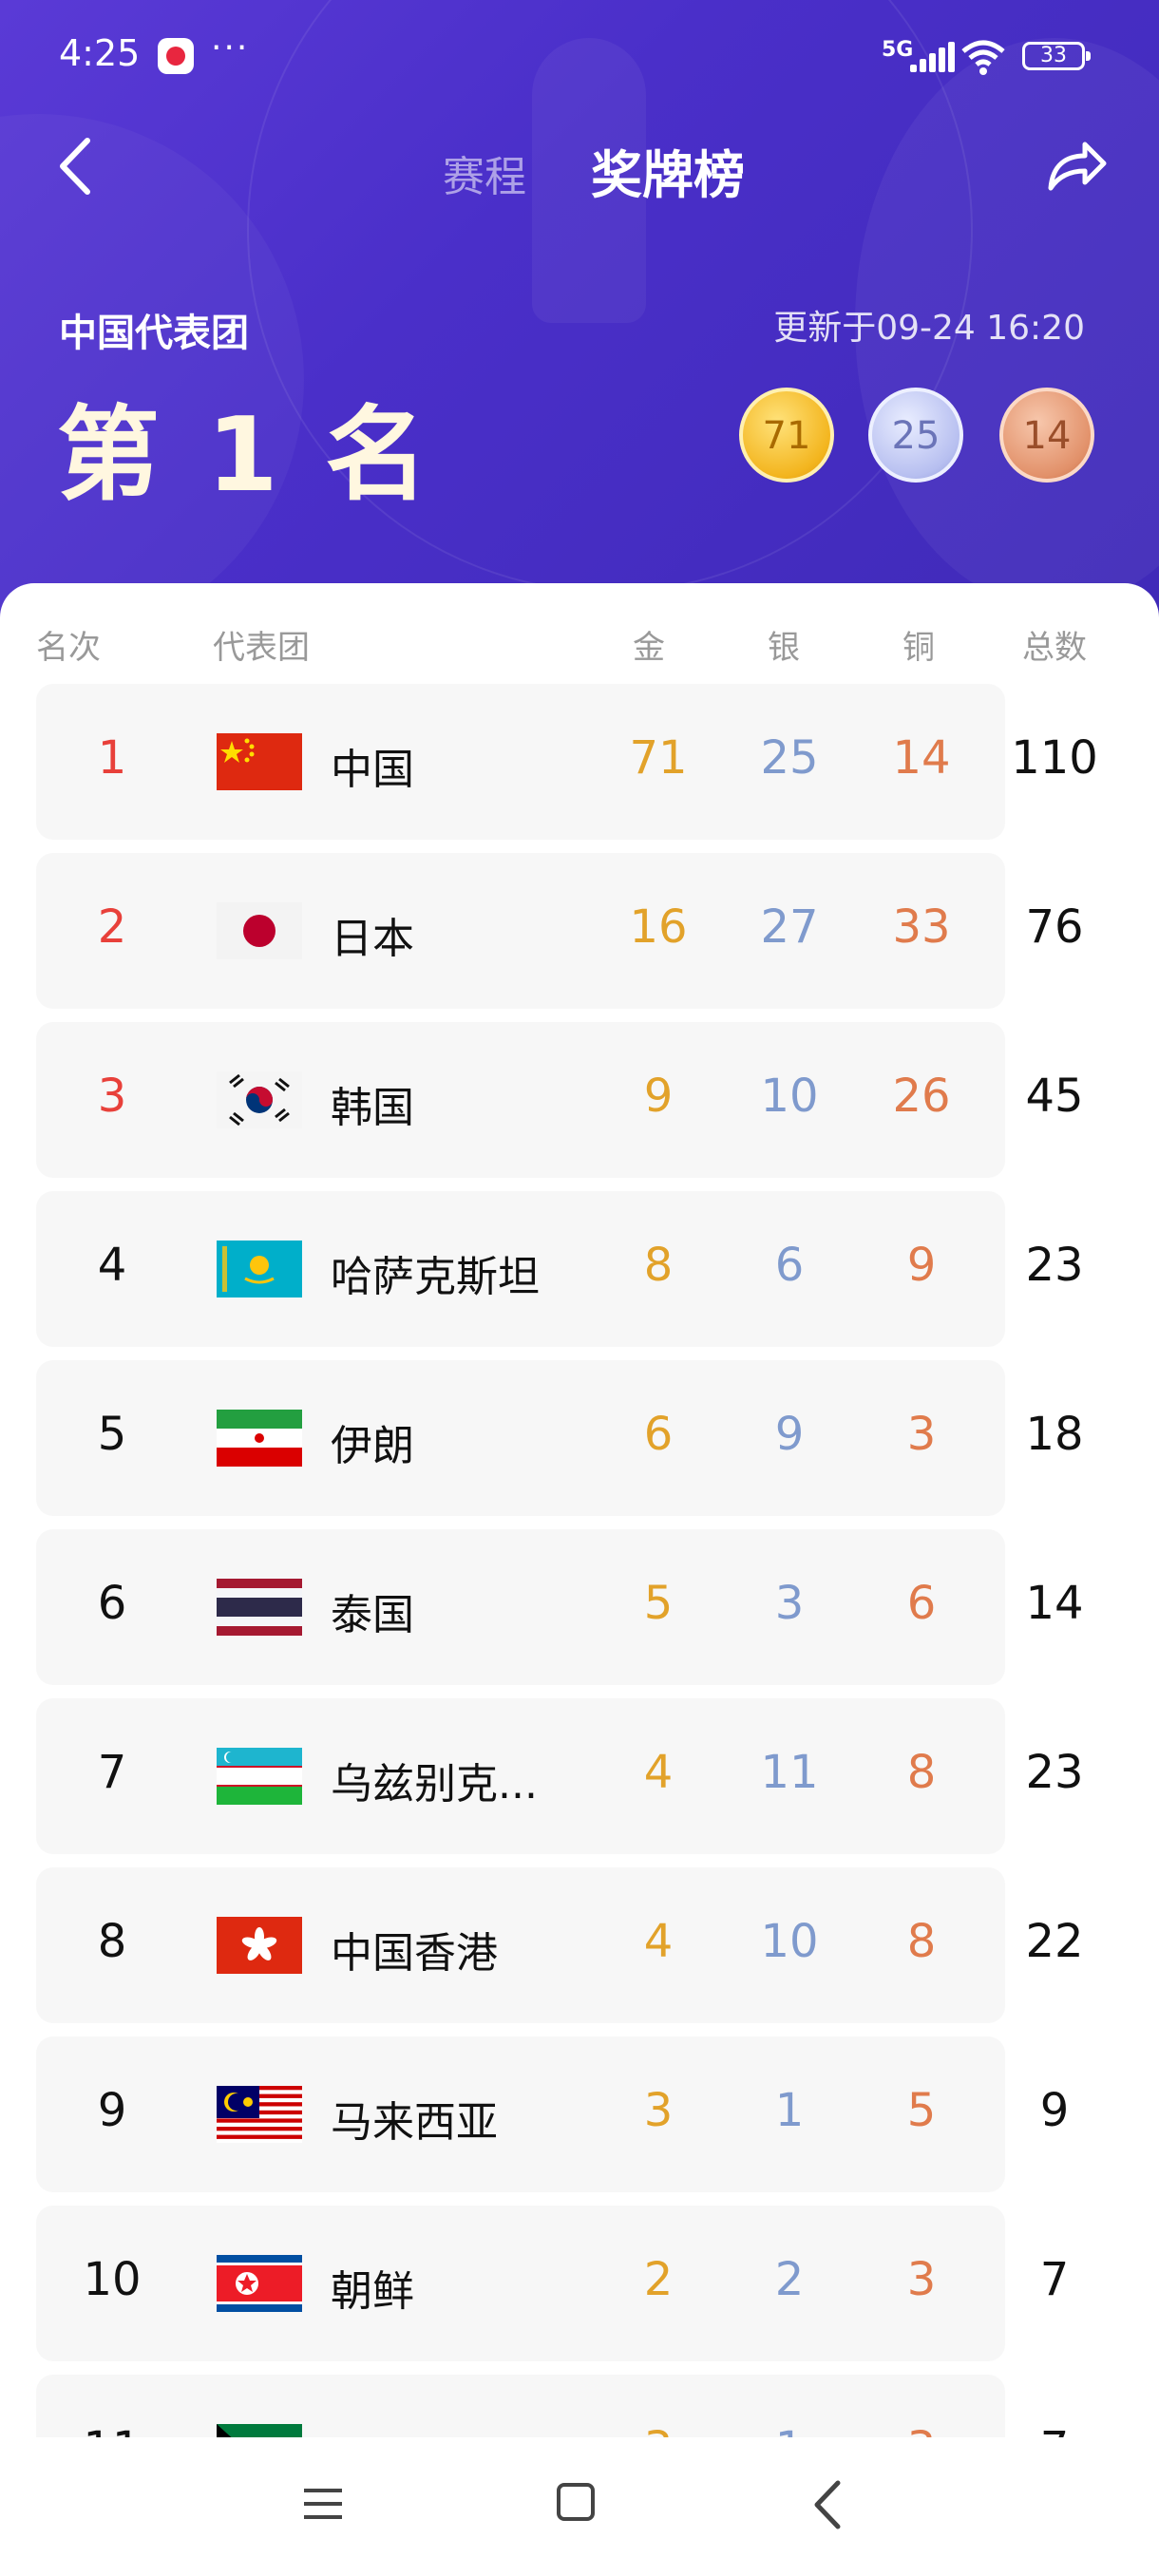 The image size is (1159, 2576). I want to click on row-rank: 3, so click(112, 1096).